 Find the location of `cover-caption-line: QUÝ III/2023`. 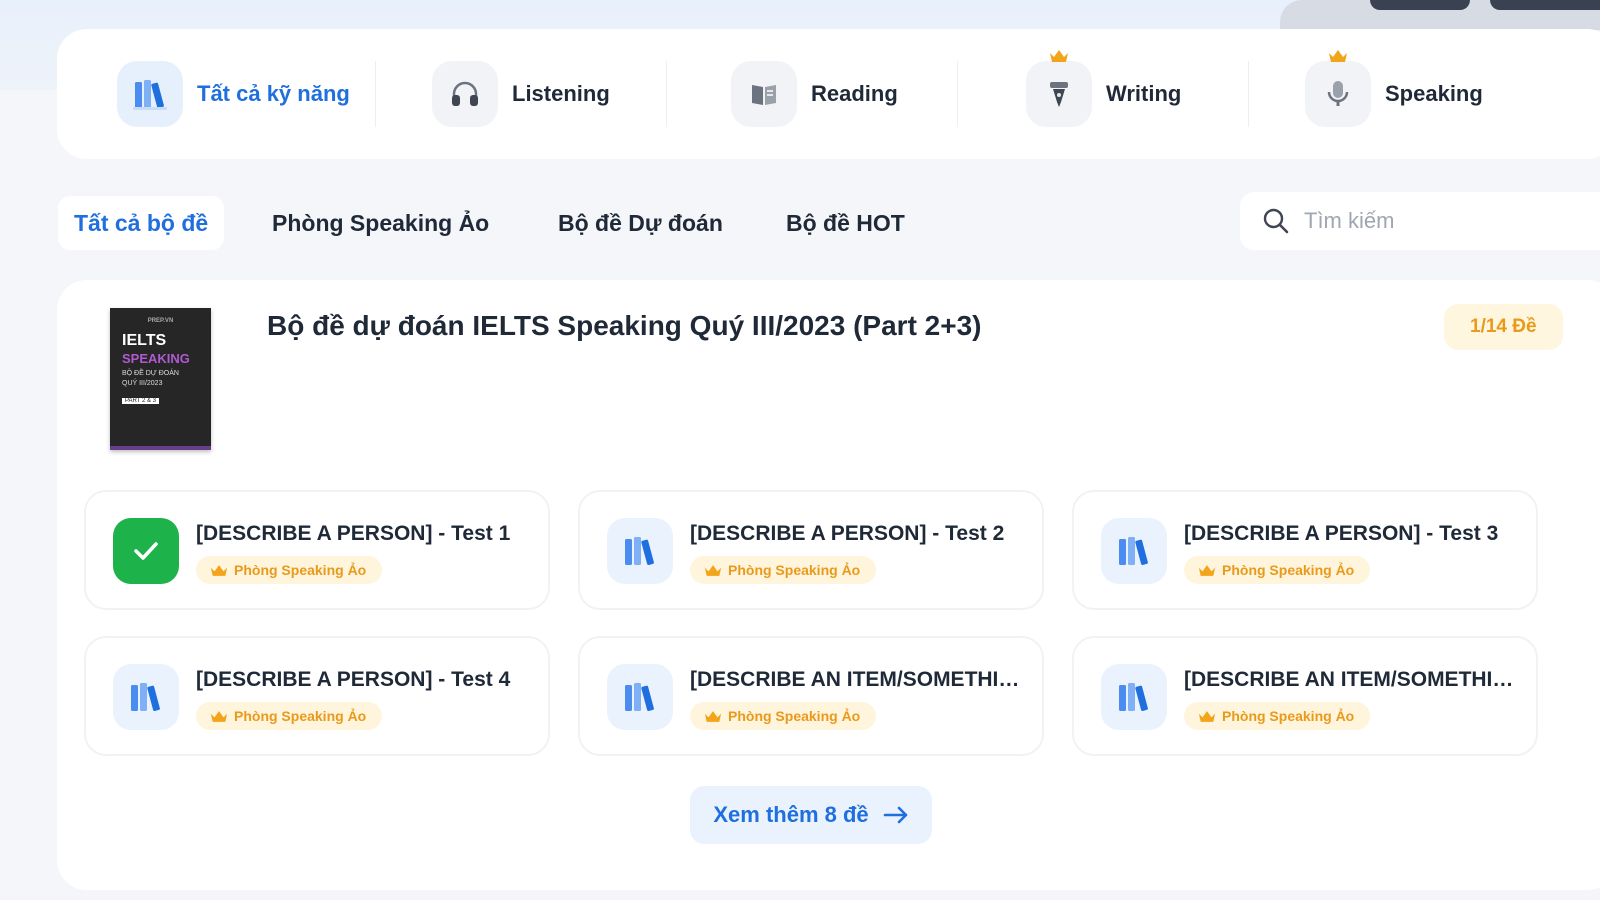

cover-caption-line: QUÝ III/2023 is located at coordinates (142, 383).